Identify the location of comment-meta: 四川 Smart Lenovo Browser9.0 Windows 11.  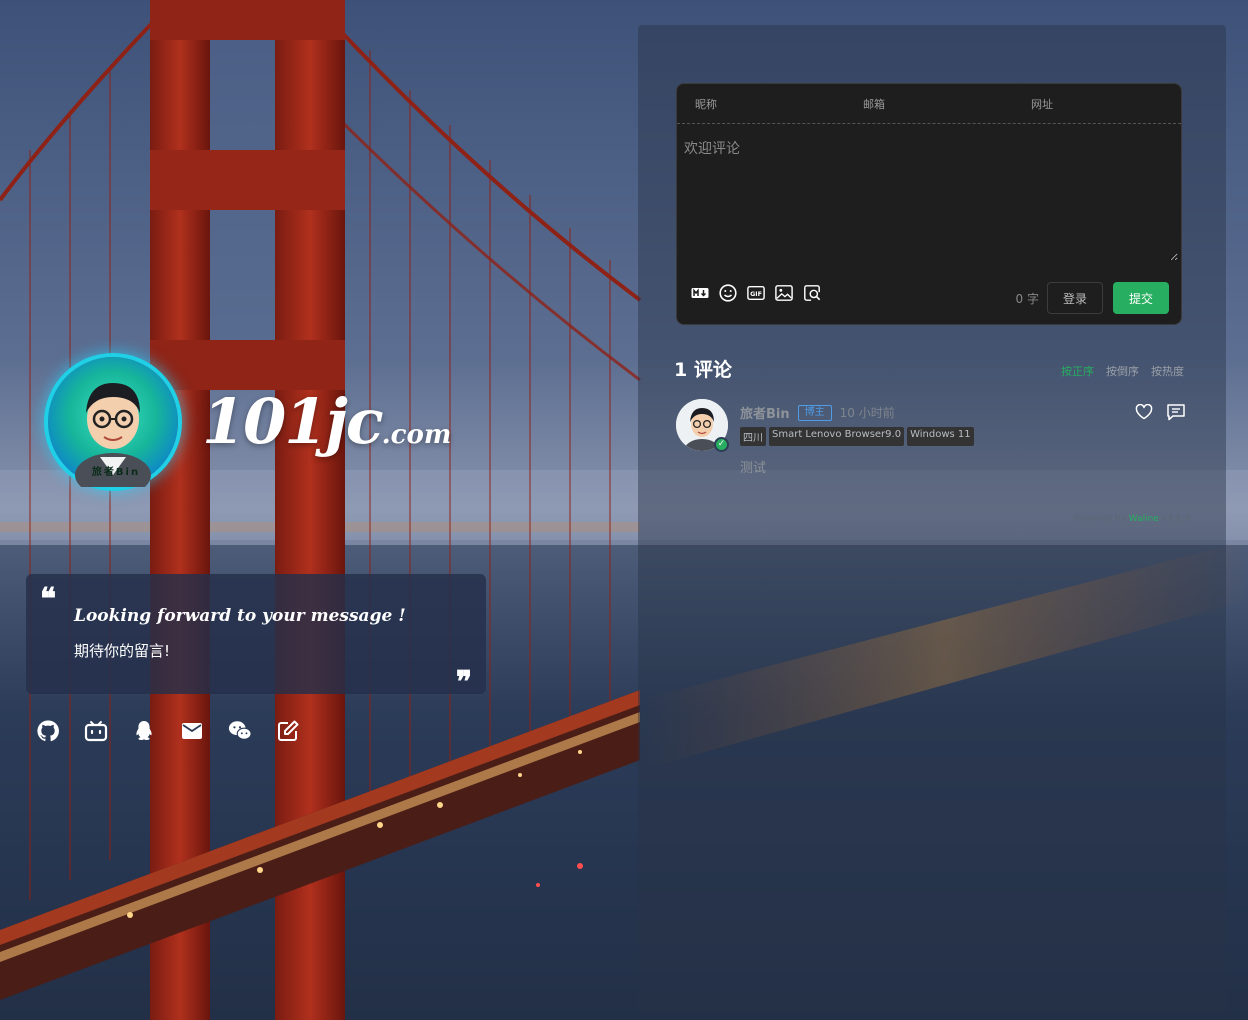
(857, 436).